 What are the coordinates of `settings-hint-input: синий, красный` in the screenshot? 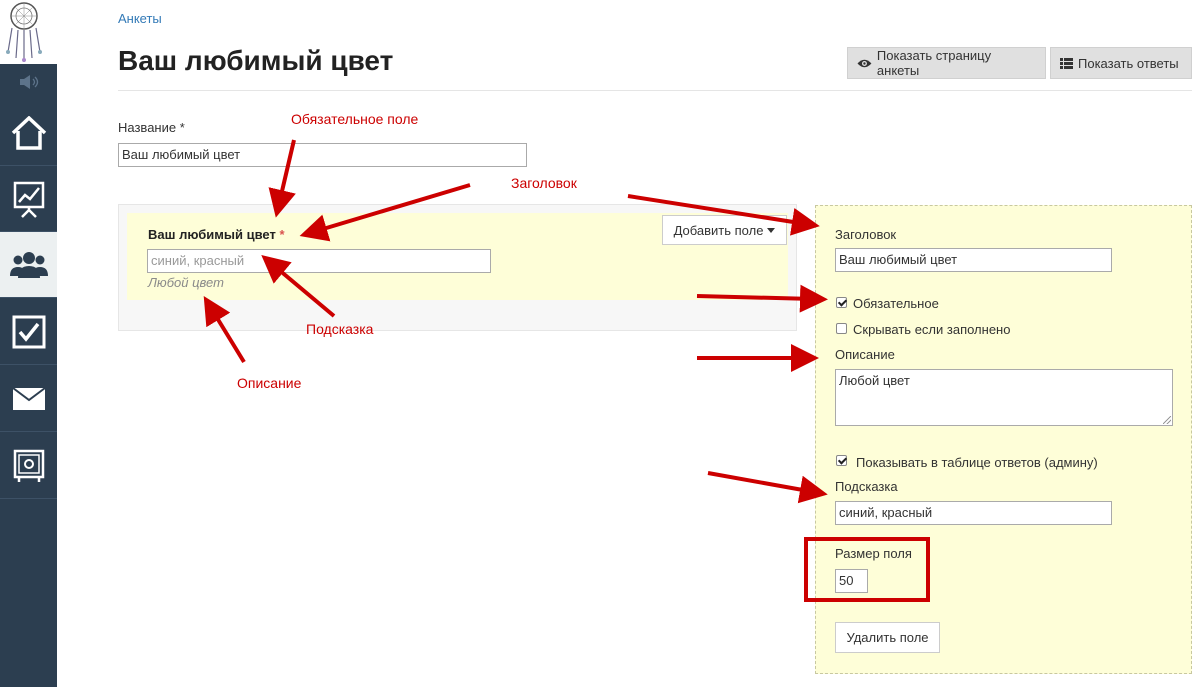 It's located at (973, 513).